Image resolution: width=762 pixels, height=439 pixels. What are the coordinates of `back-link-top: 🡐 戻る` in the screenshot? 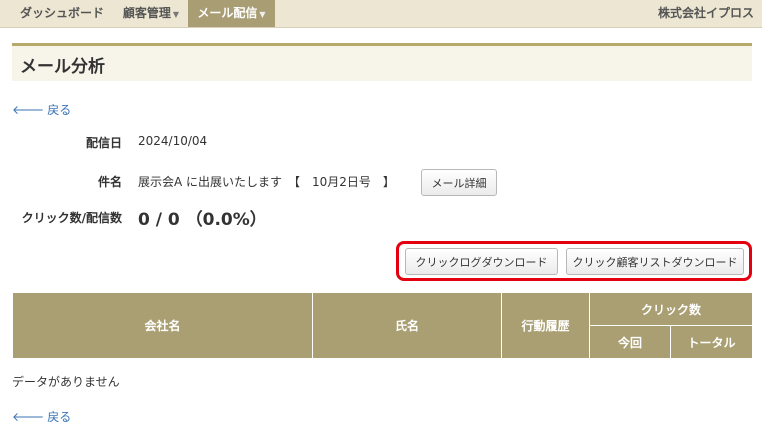 It's located at (41, 109).